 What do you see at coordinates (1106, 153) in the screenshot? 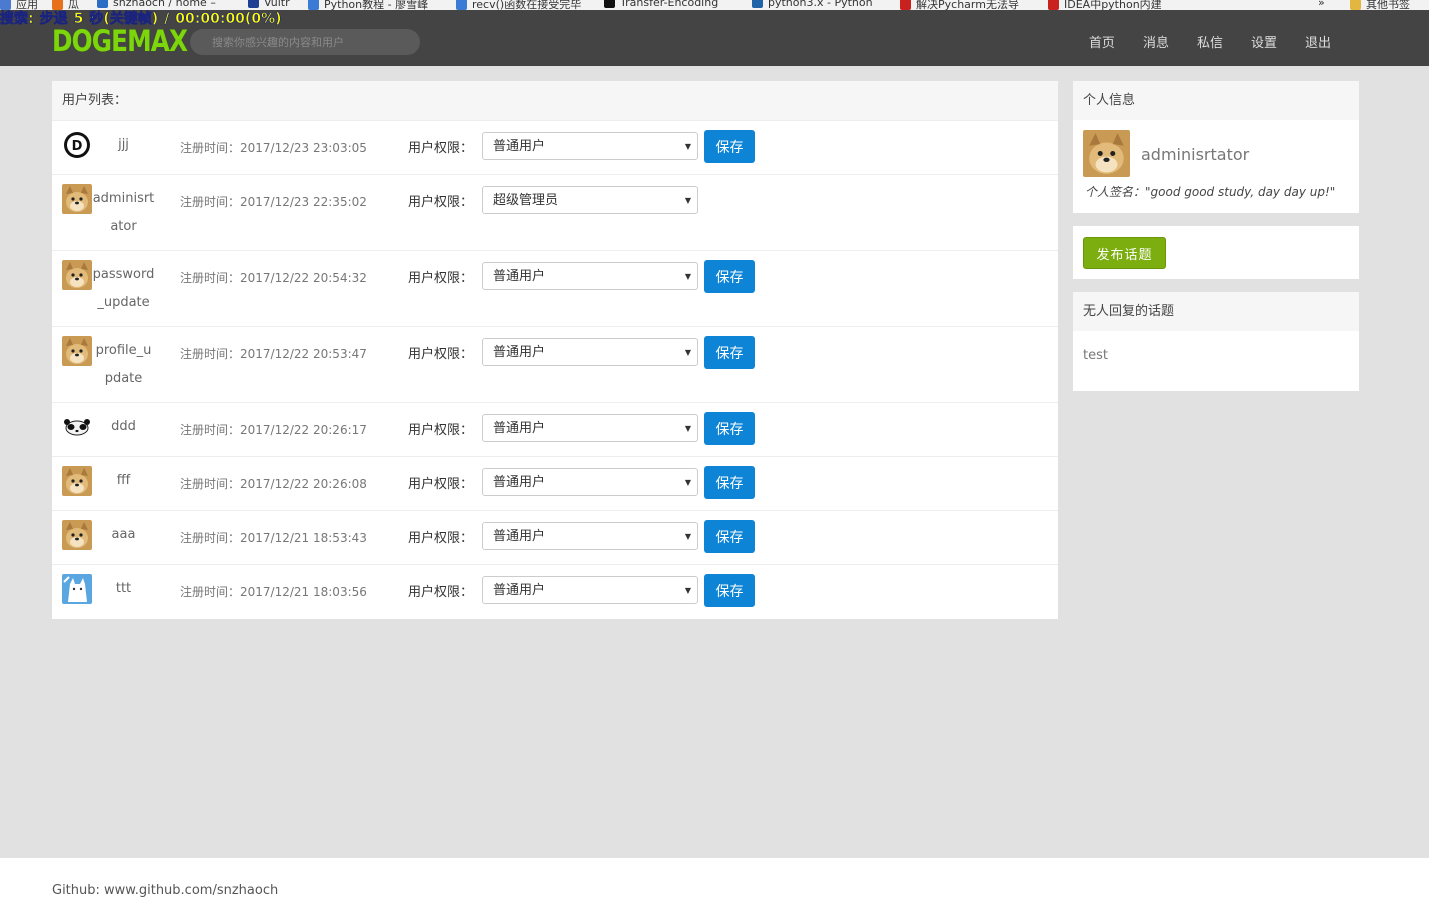
I see `profile-avatar` at bounding box center [1106, 153].